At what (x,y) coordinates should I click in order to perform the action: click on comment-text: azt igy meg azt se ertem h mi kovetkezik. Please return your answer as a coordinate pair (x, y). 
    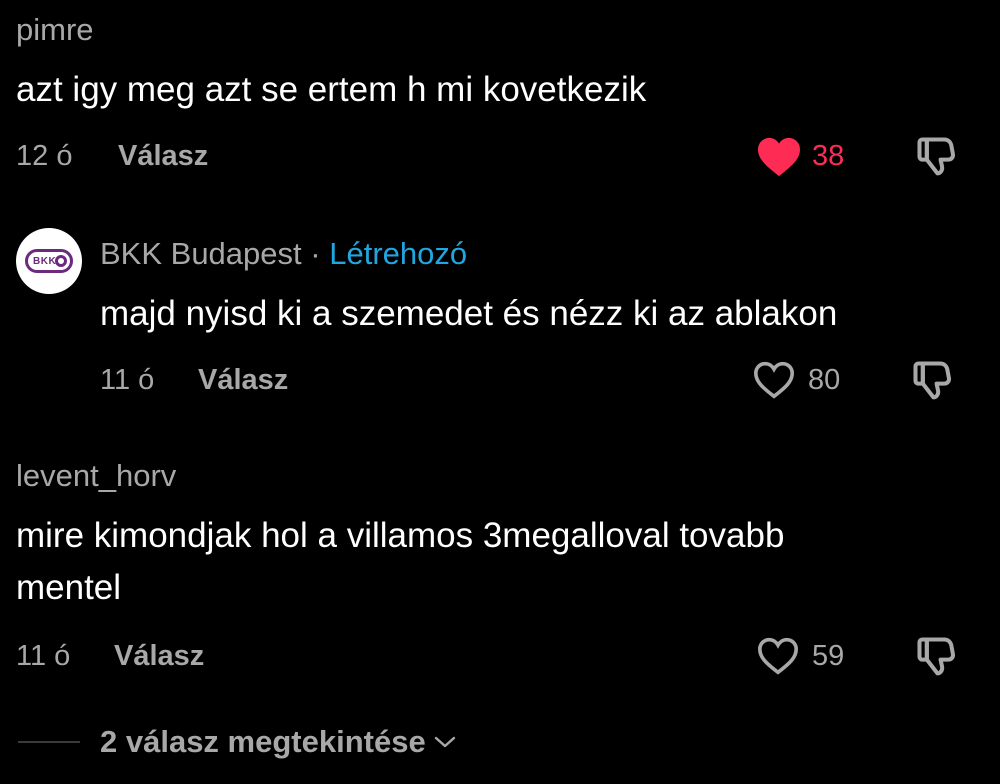
    Looking at the image, I should click on (331, 89).